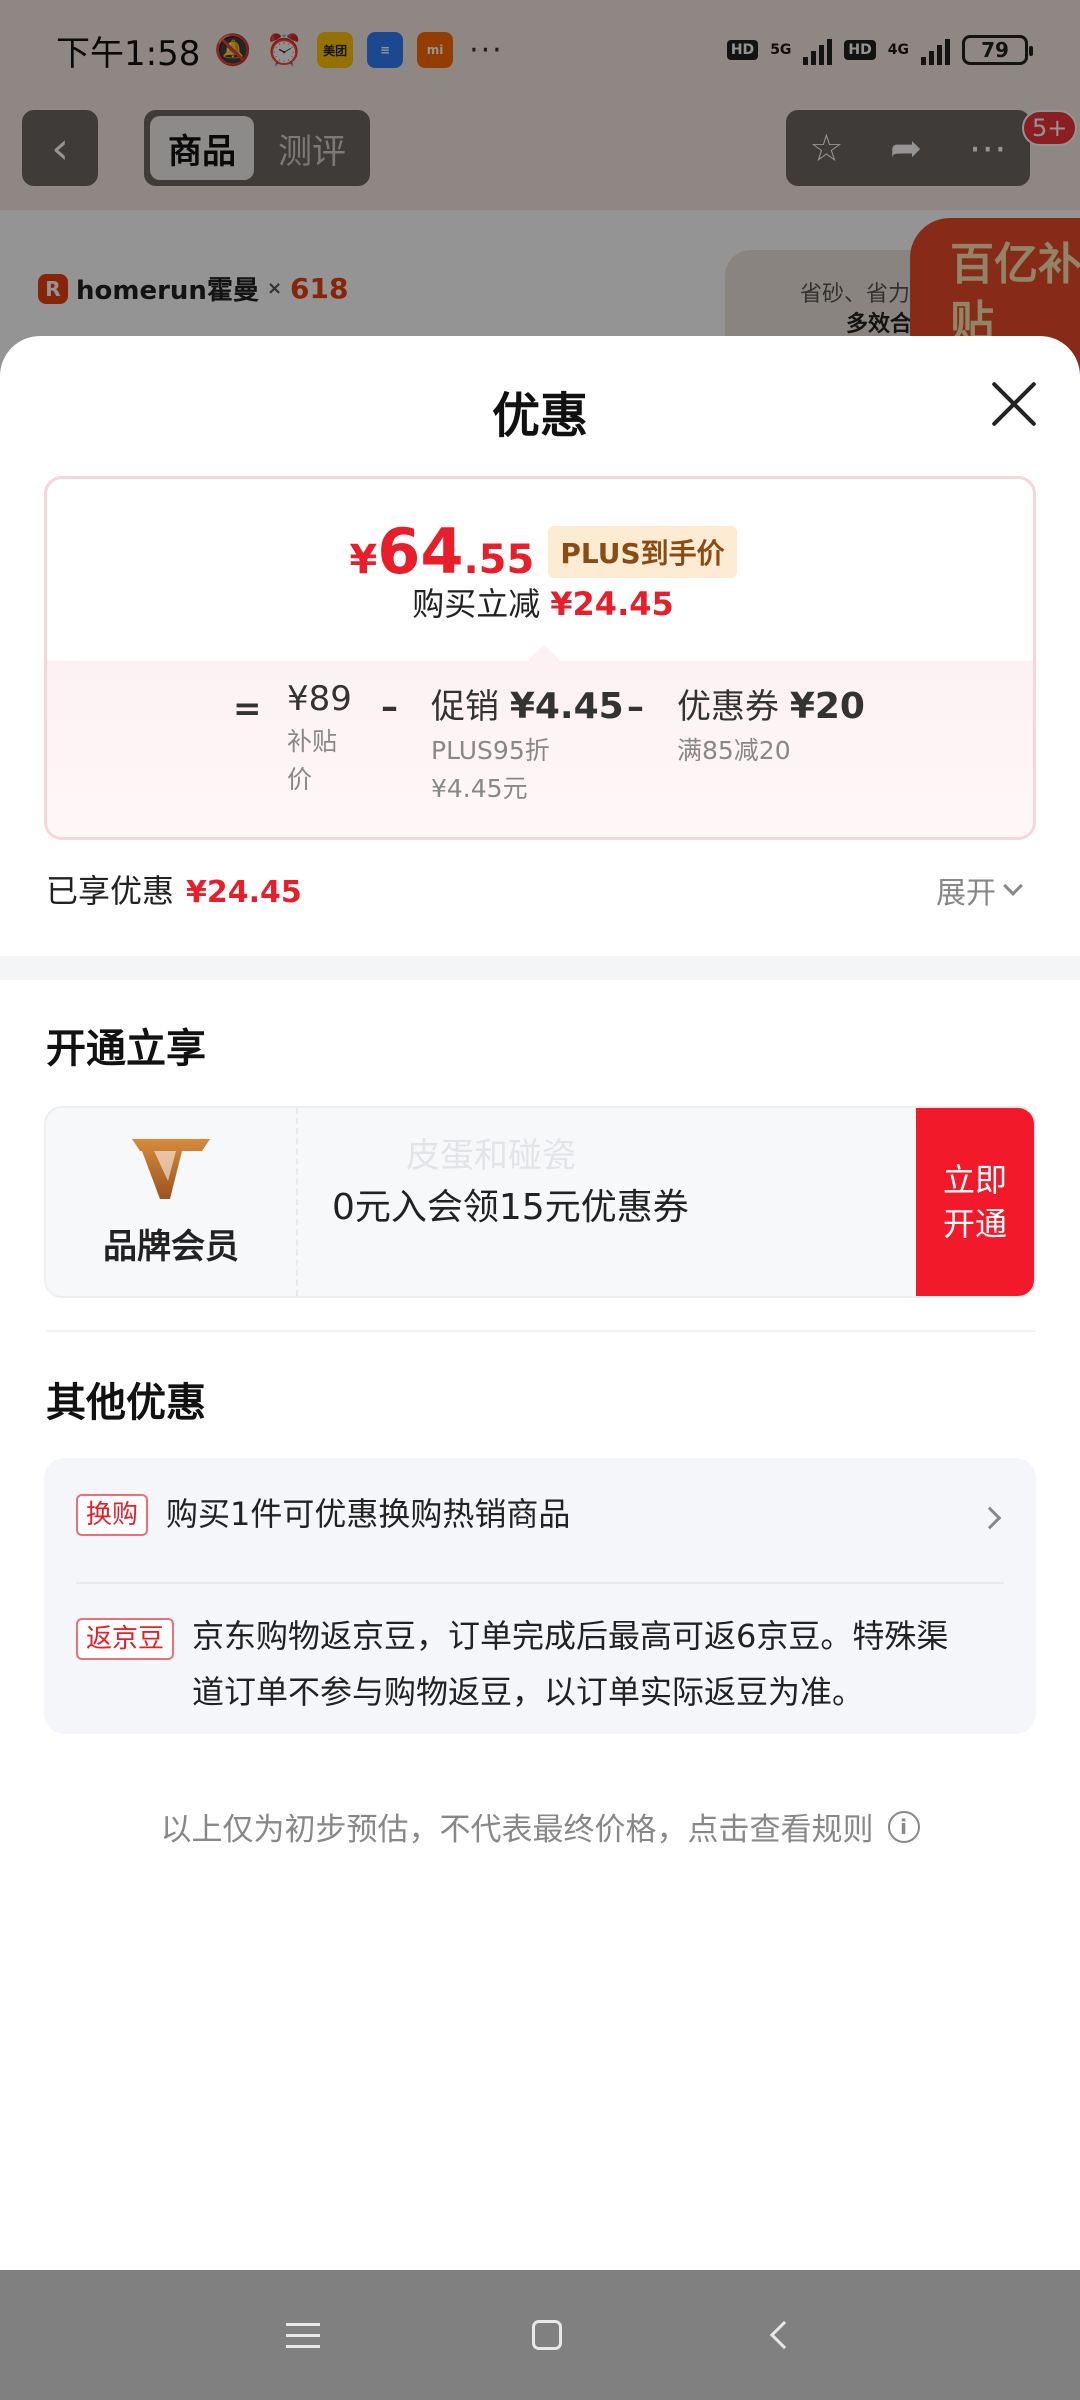  I want to click on exchange-text: 购买1件可优惠换购热销商品, so click(368, 1514).